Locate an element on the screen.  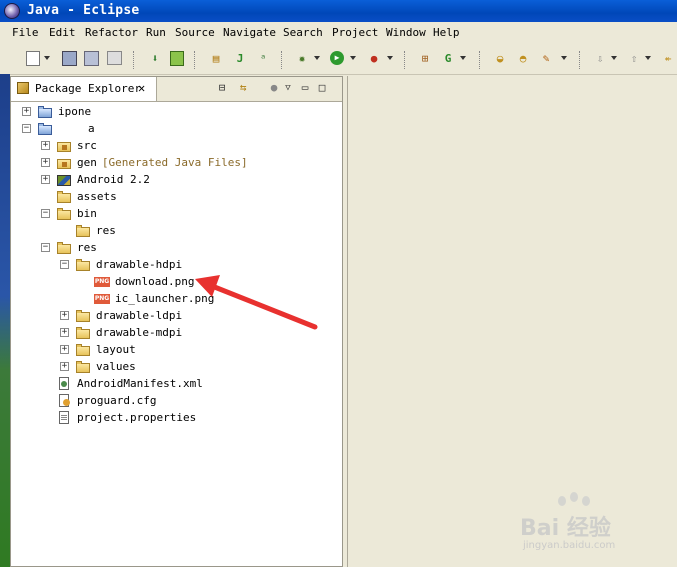
save-all-icon is located at coordinates (91, 58).